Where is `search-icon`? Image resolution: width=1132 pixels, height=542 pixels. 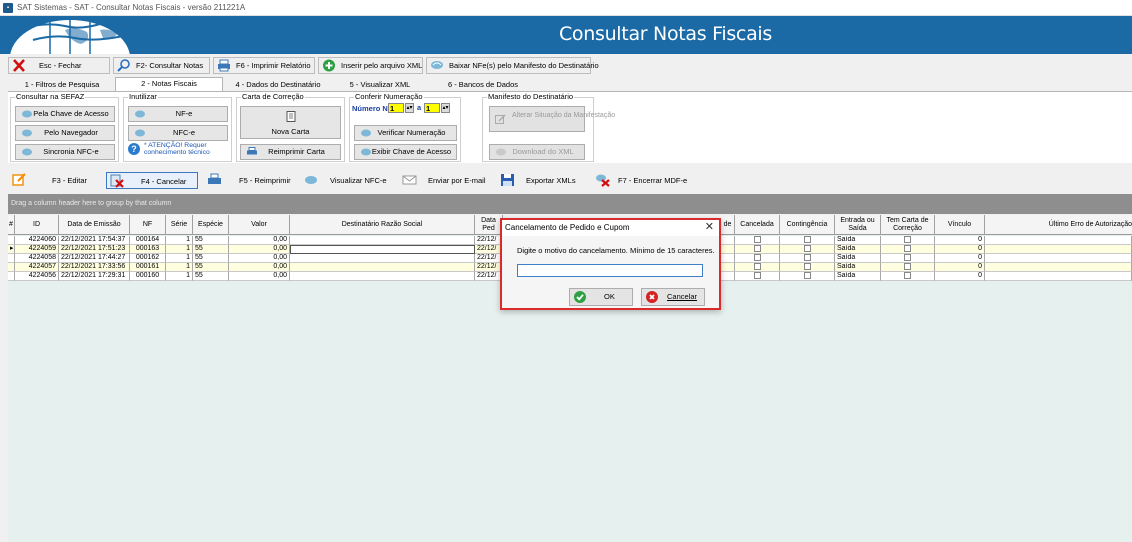
search-icon is located at coordinates (123, 65).